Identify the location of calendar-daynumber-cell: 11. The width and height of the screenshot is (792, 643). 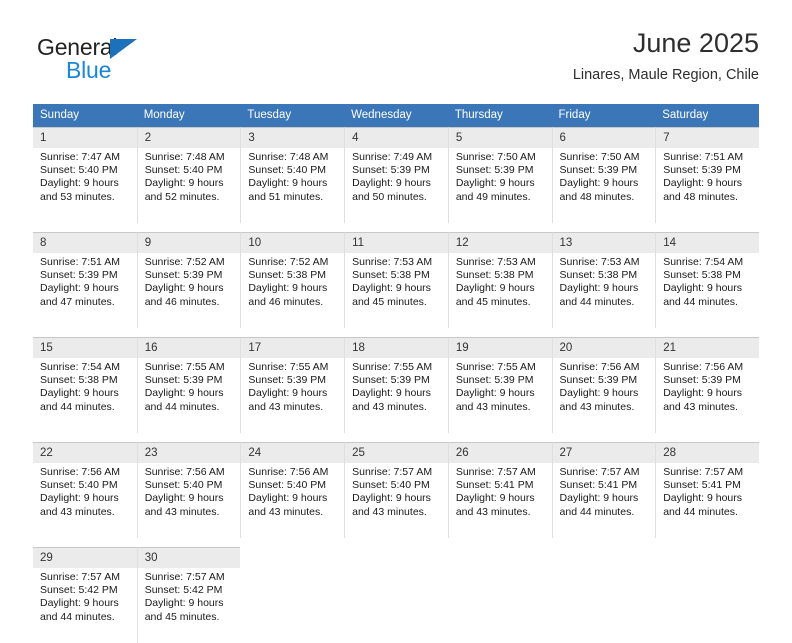
(396, 242).